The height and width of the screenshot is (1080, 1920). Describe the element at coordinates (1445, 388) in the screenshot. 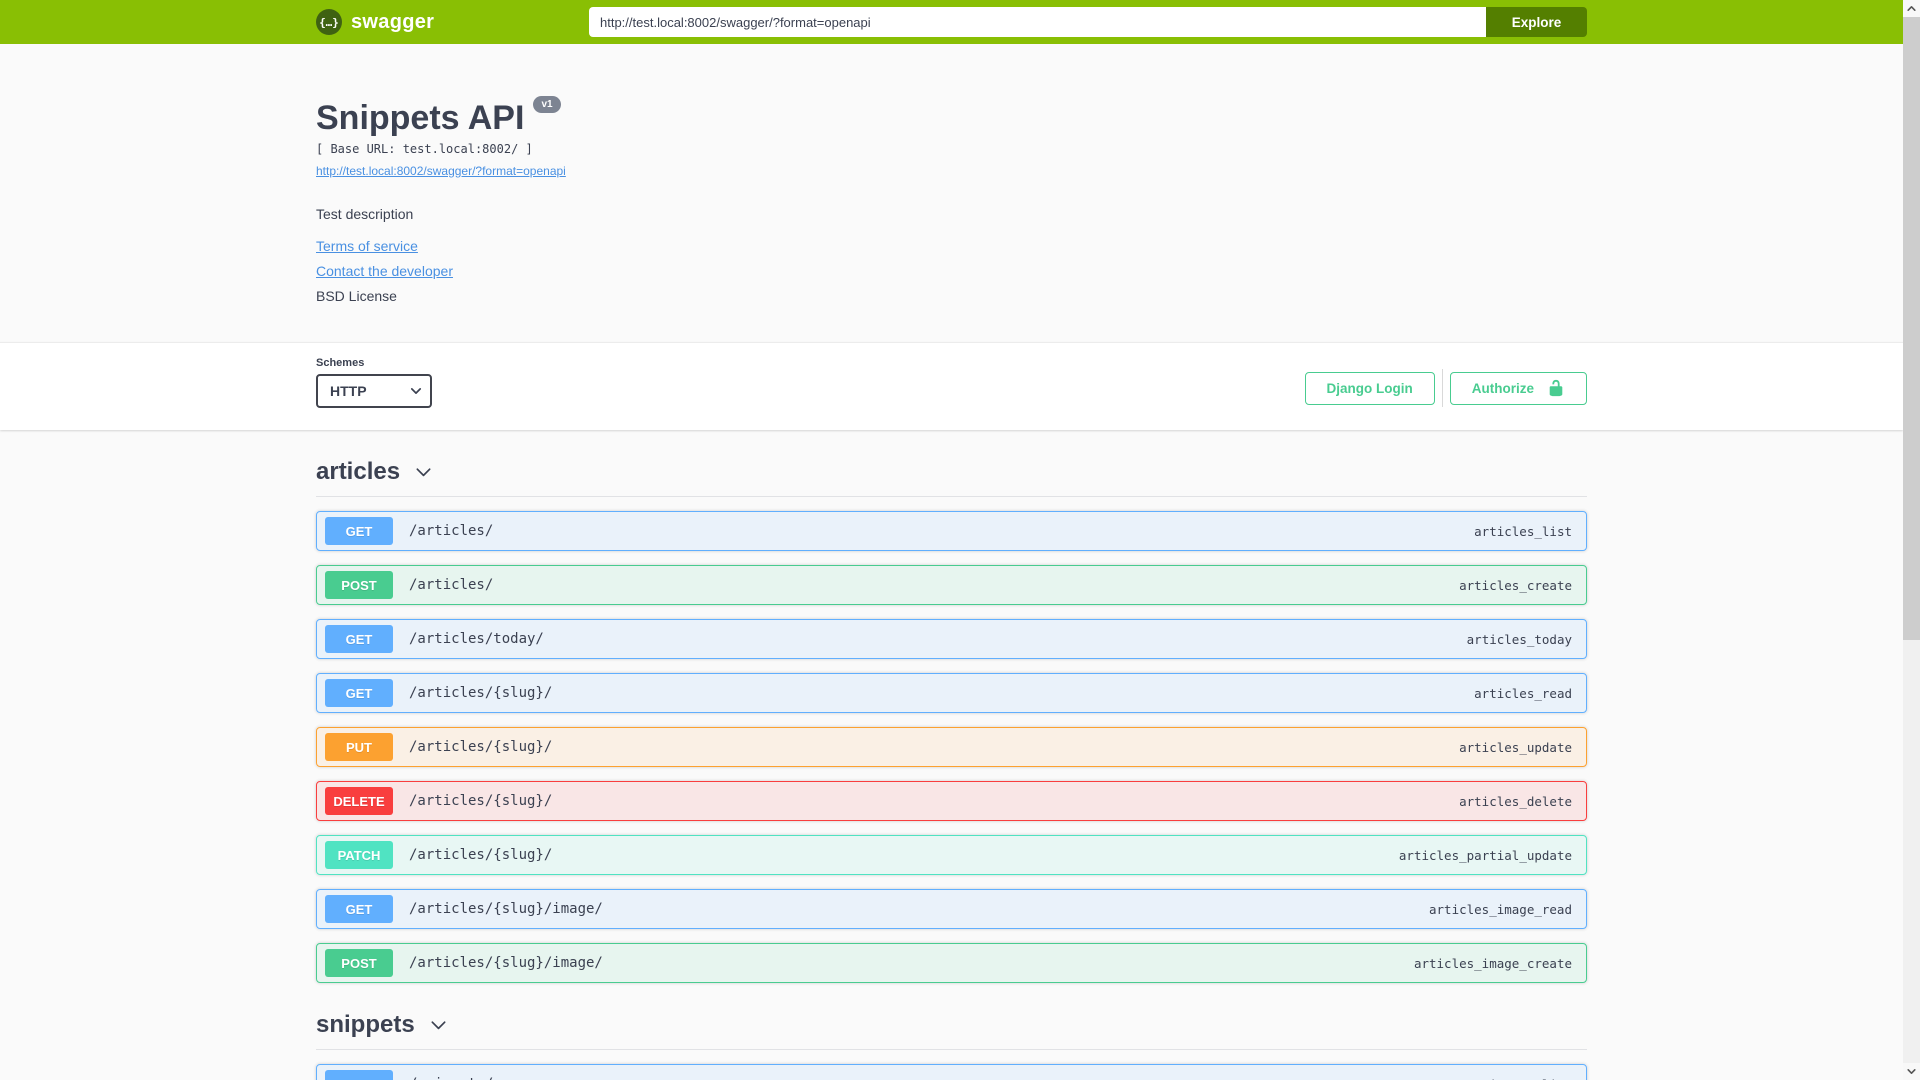

I see `auth-wrapper: Django Login Authorize` at that location.